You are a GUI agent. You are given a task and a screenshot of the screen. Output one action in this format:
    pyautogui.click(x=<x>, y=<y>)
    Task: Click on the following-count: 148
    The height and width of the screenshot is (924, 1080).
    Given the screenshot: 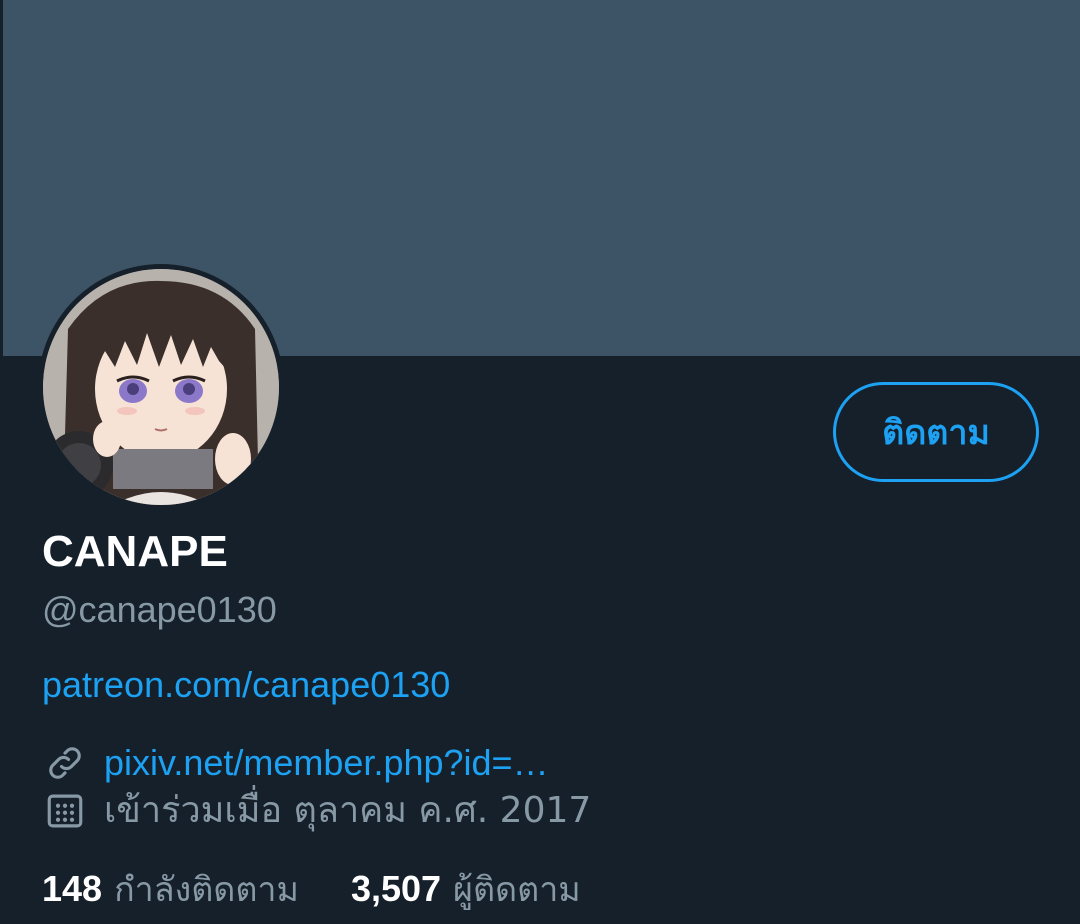 What is the action you would take?
    pyautogui.click(x=72, y=888)
    